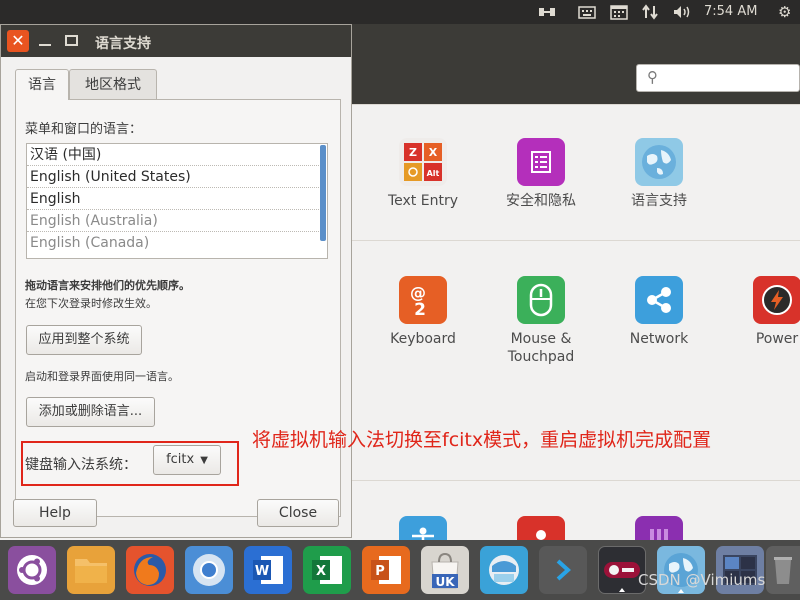  I want to click on svg-text: Z, so click(413, 152).